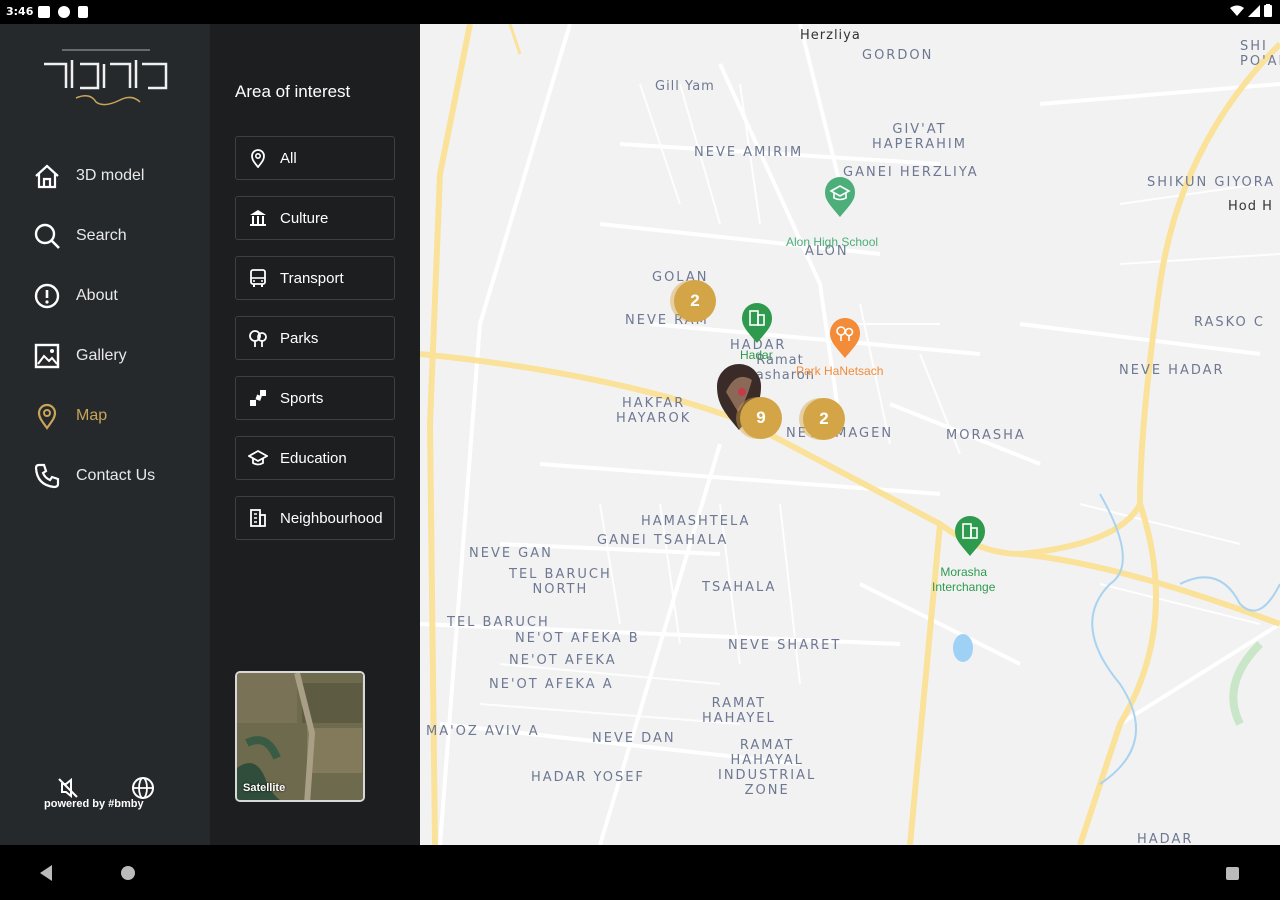 Image resolution: width=1280 pixels, height=900 pixels. What do you see at coordinates (785, 645) in the screenshot?
I see `area-label: NEVE SHARET` at bounding box center [785, 645].